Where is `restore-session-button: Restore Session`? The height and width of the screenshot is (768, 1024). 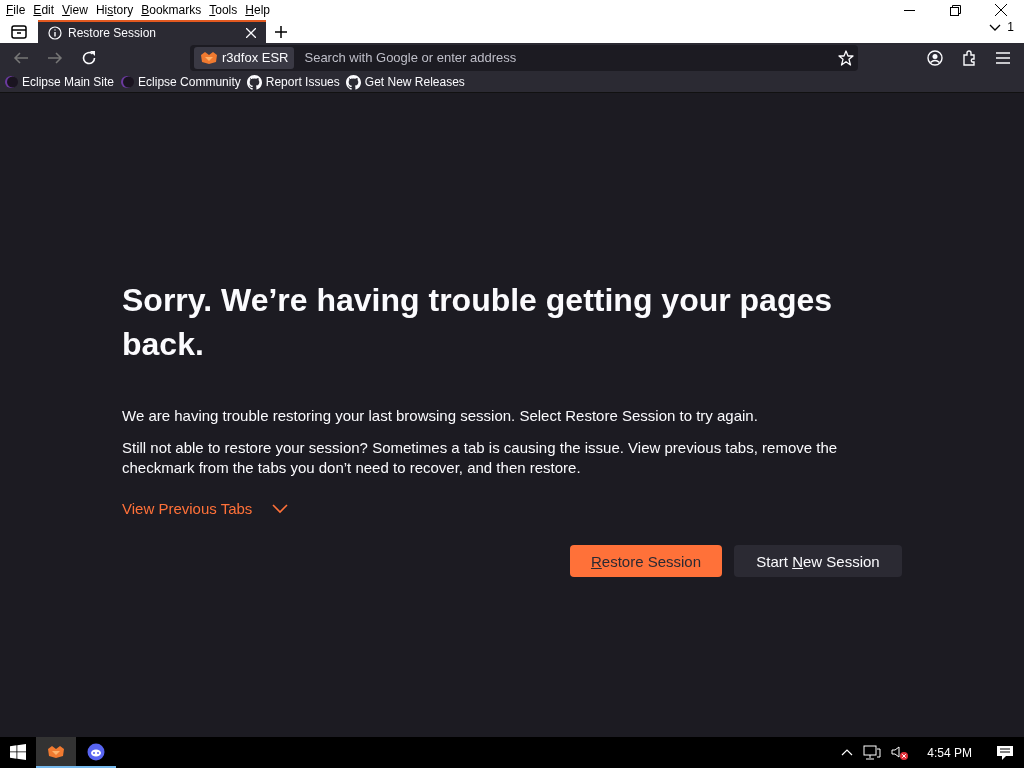
restore-session-button: Restore Session is located at coordinates (646, 561).